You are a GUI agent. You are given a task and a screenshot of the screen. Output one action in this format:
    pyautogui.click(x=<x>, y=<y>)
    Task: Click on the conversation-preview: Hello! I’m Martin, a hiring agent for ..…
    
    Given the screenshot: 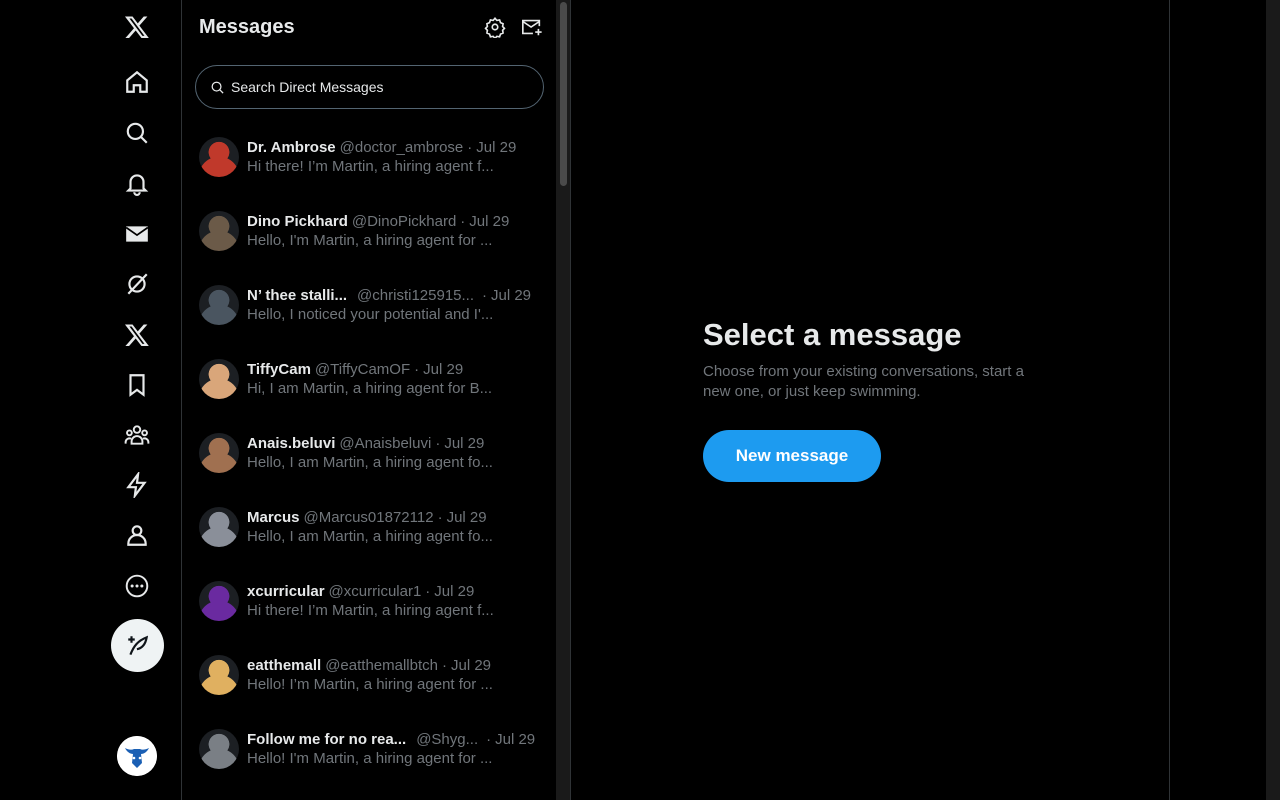 What is the action you would take?
    pyautogui.click(x=370, y=684)
    